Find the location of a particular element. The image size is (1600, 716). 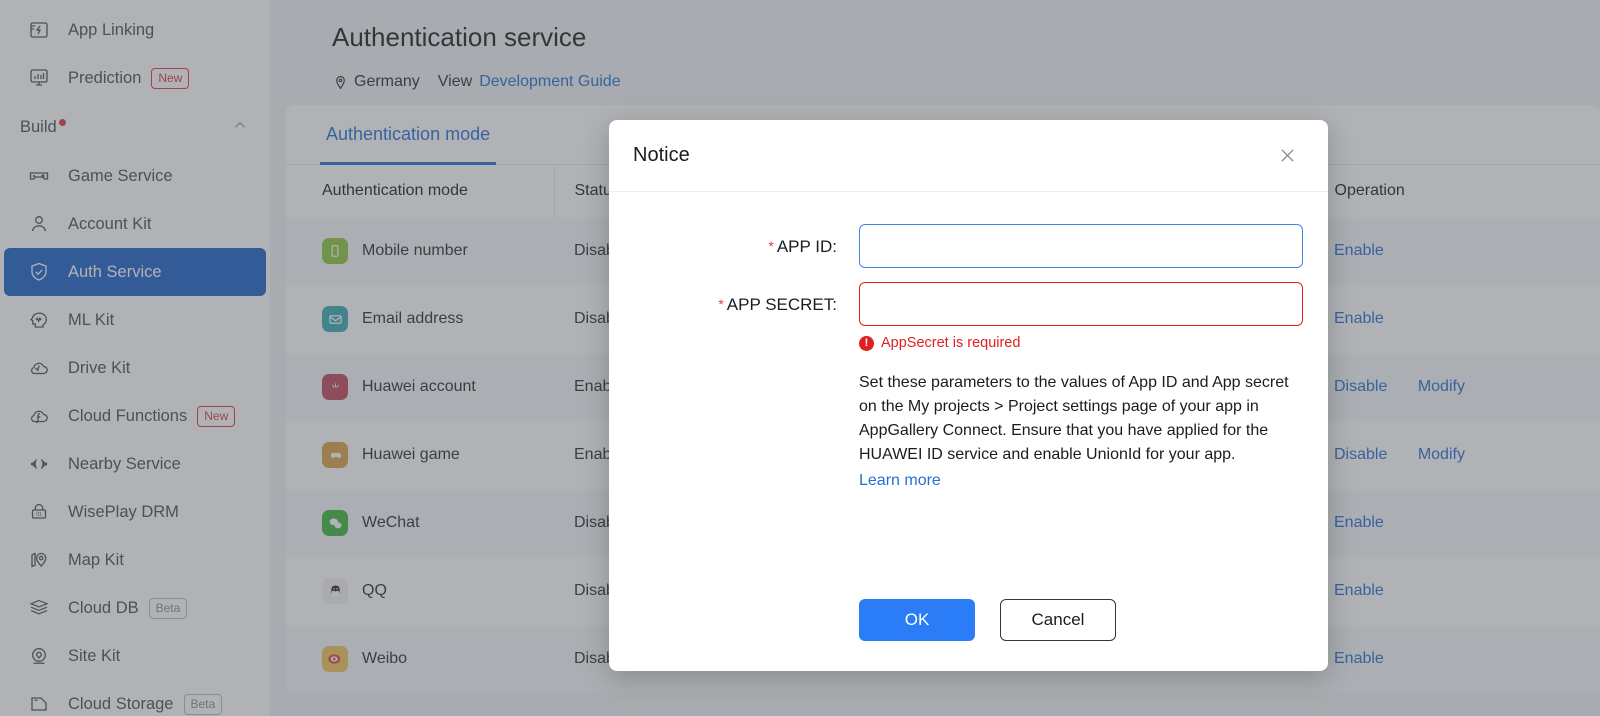

app-secret-label: * APP SECRET: is located at coordinates (723, 298).